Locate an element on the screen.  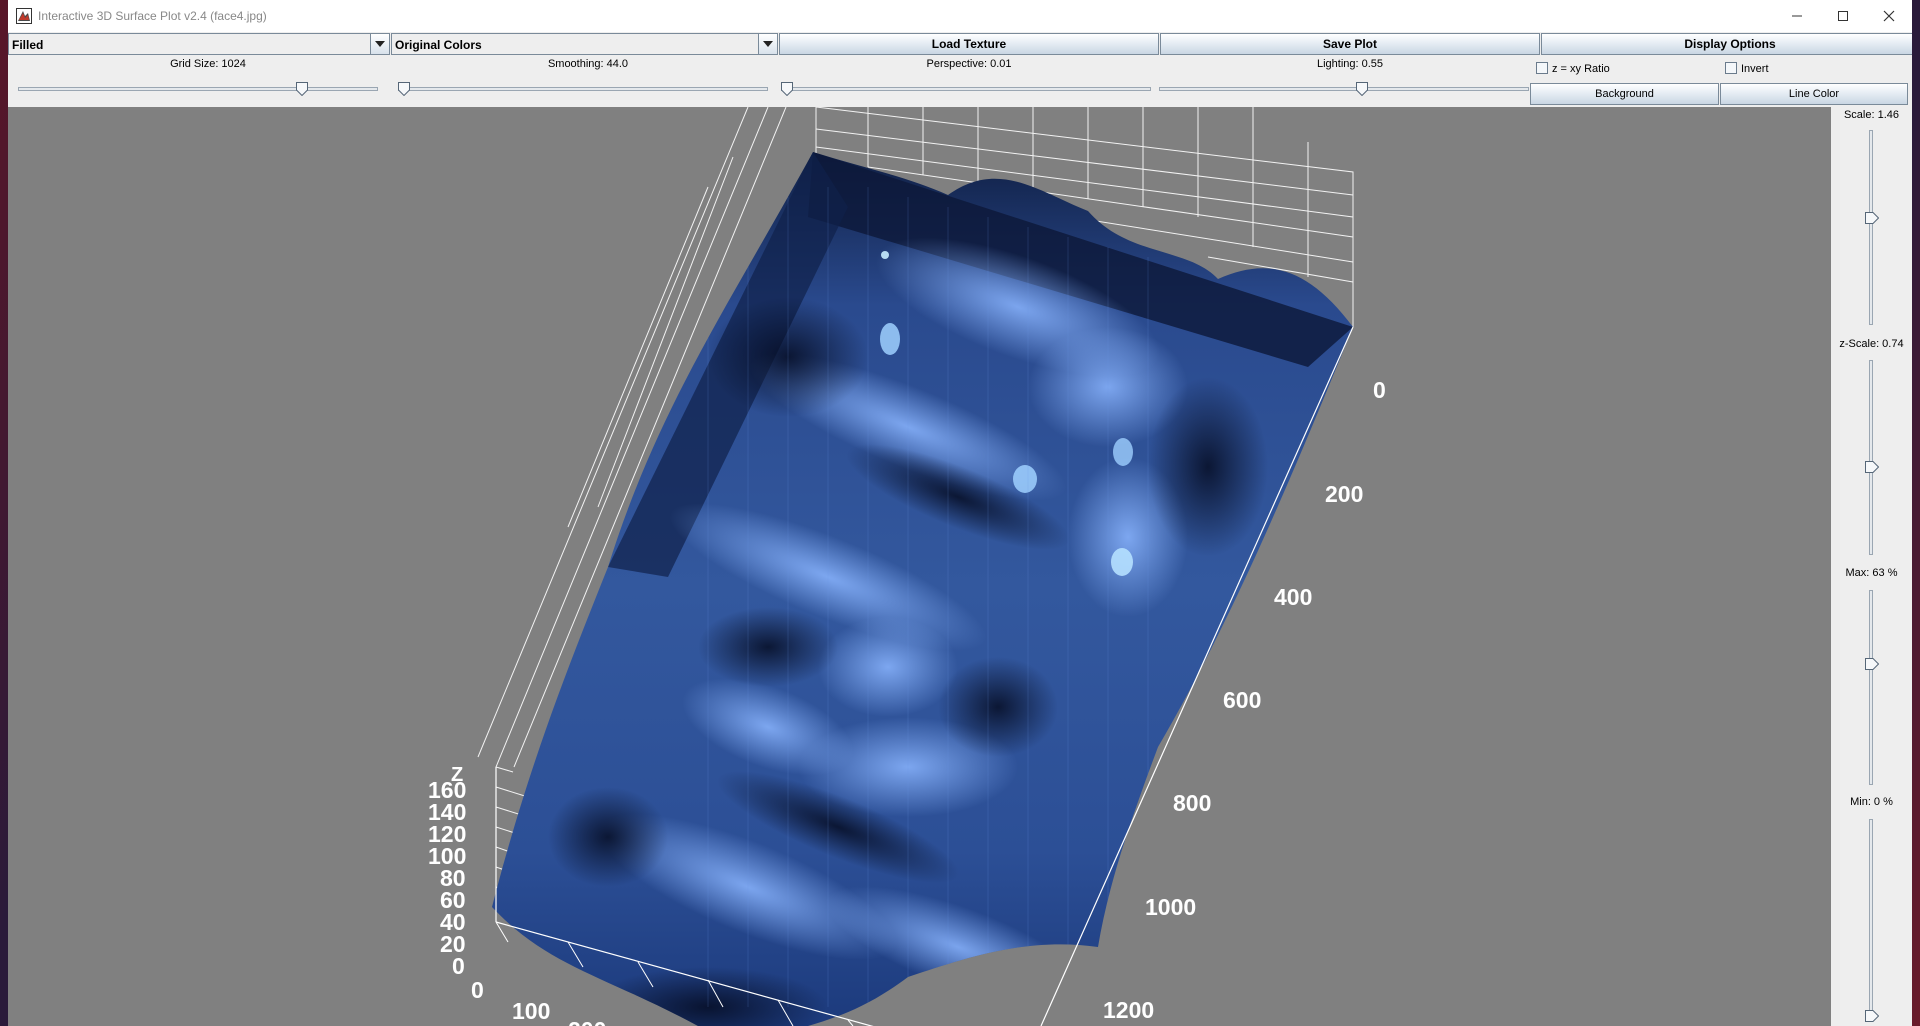
y-tick: 1200 is located at coordinates (1129, 1010).